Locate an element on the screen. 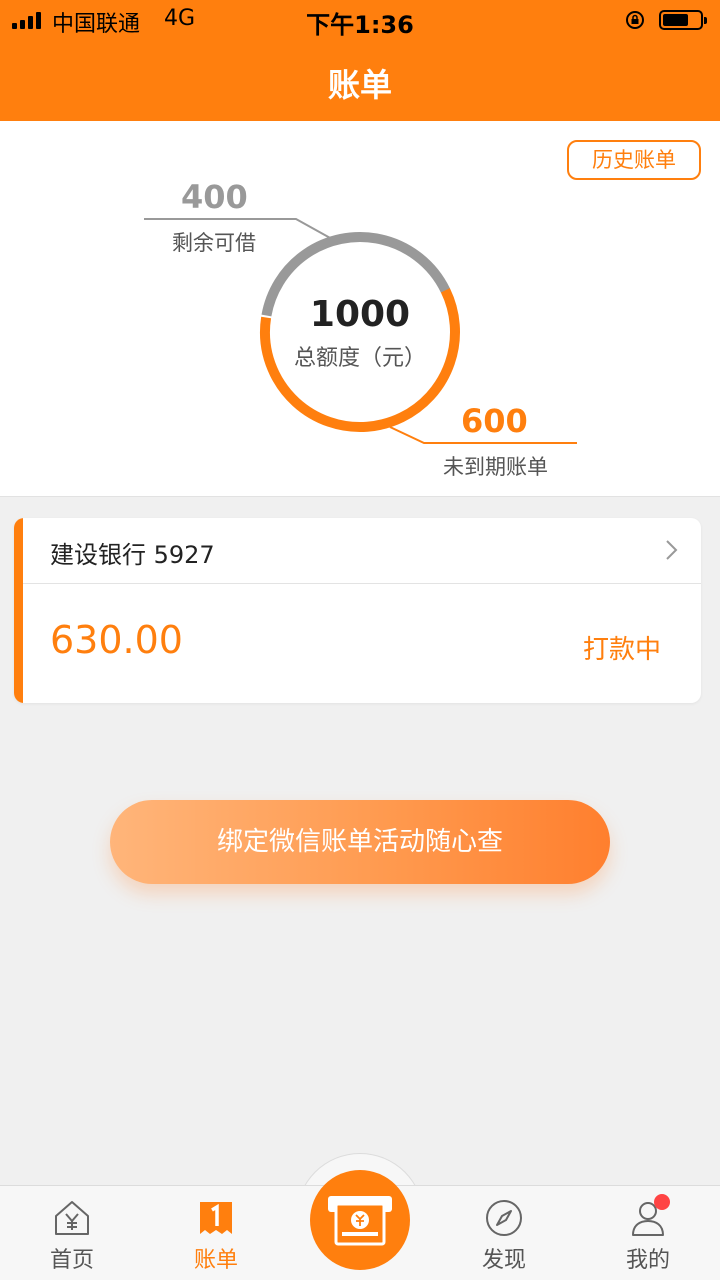 Image resolution: width=720 pixels, height=1280 pixels. home-yen-icon is located at coordinates (72, 1218).